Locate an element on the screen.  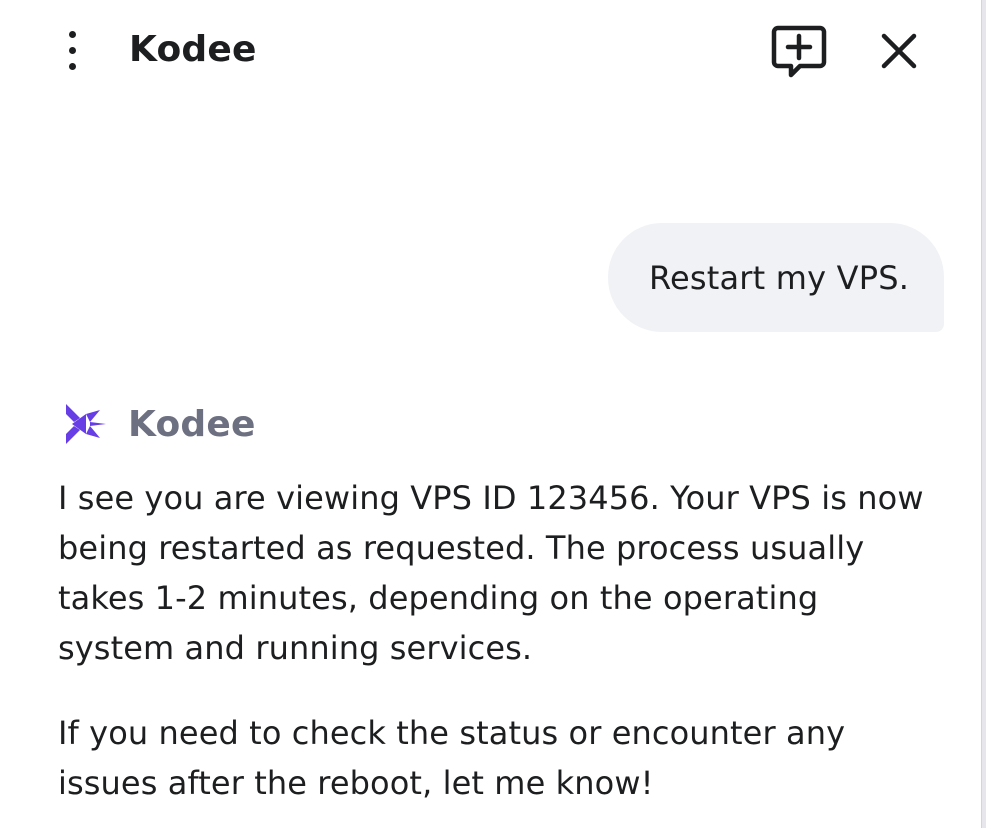
kodee-logo-icon is located at coordinates (86, 424).